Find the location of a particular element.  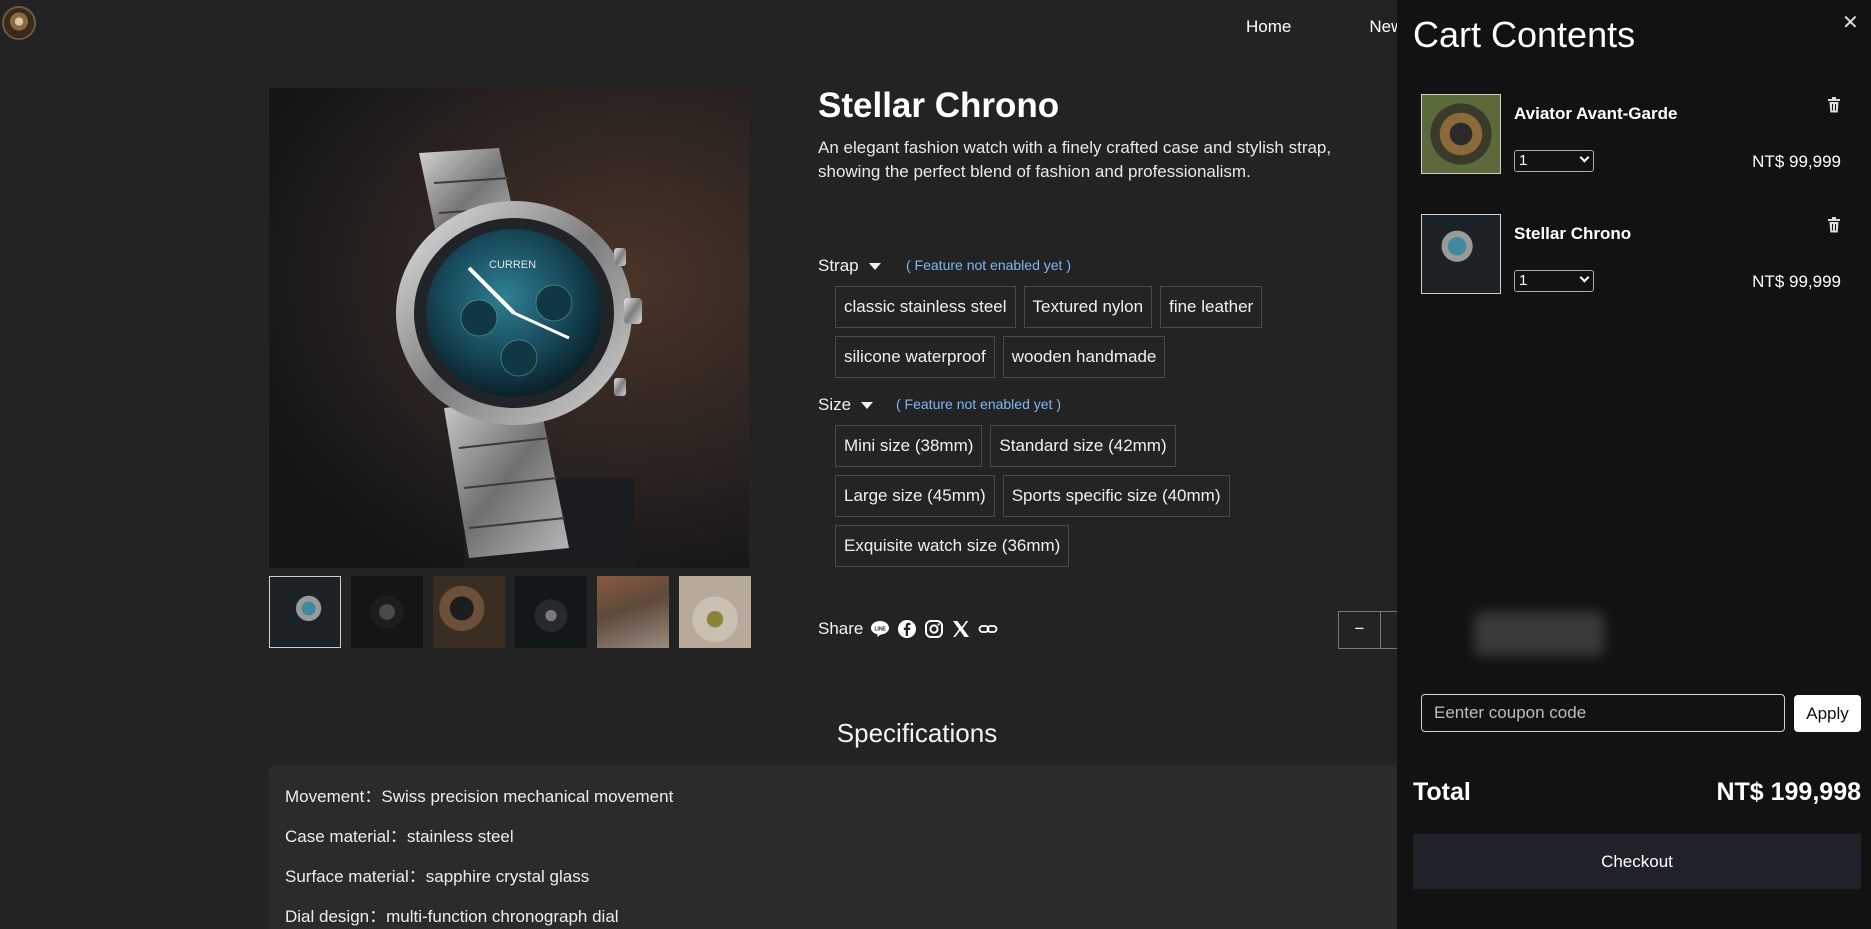

close-icon: ✕ is located at coordinates (1850, 22).